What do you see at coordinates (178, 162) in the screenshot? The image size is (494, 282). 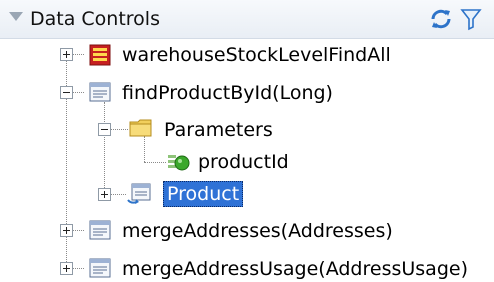 I see `parameter-cube-icon` at bounding box center [178, 162].